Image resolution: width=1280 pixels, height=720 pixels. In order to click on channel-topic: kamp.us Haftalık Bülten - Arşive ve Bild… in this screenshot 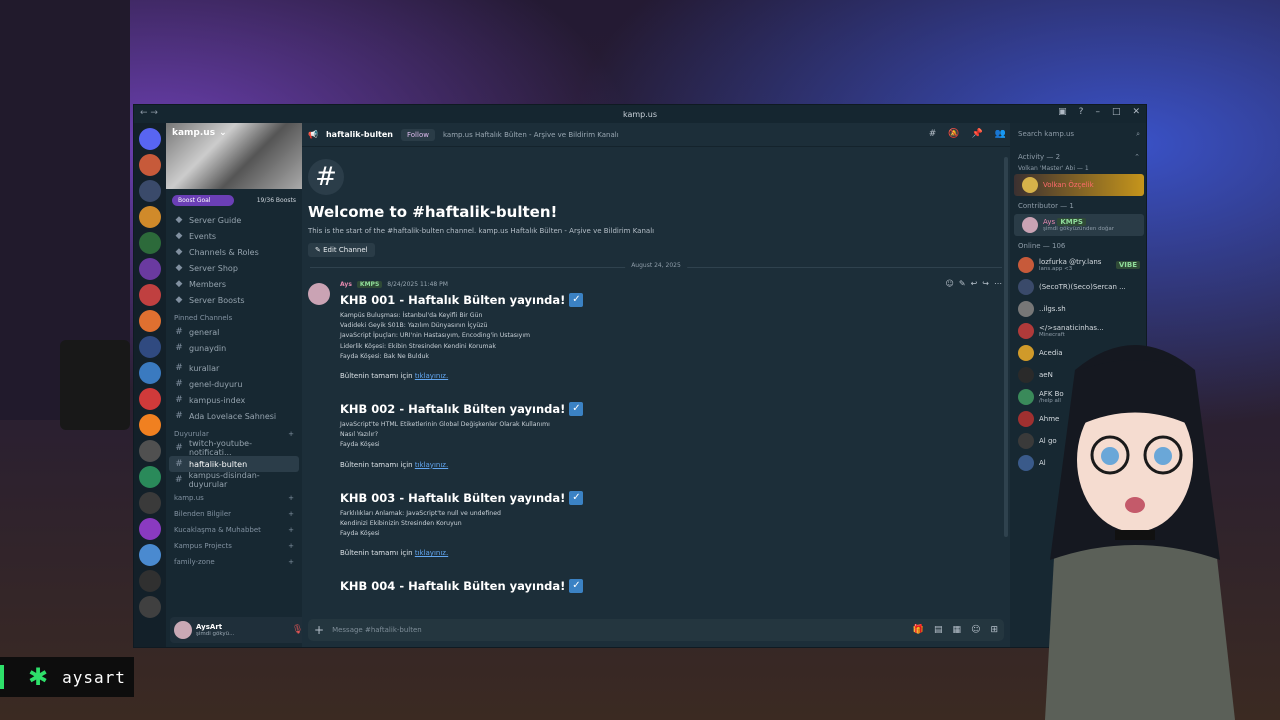, I will do `click(531, 135)`.